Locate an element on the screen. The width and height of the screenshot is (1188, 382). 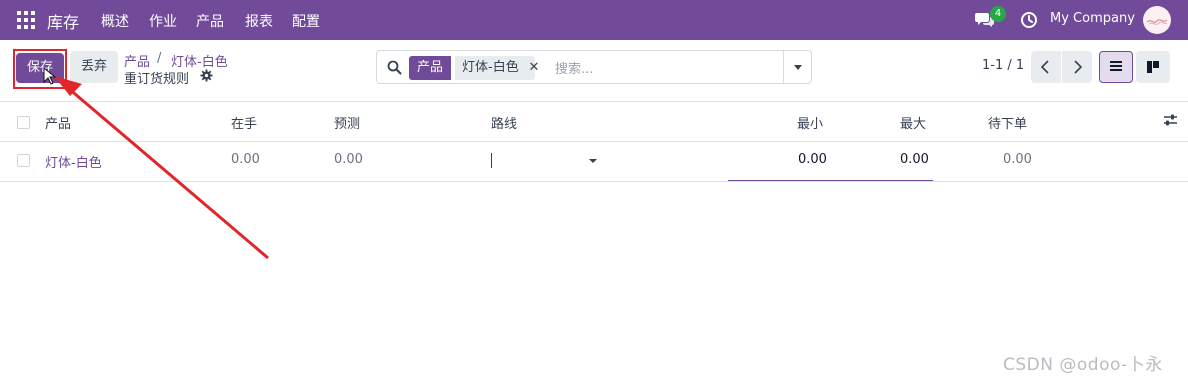
mouse-cursor-icon is located at coordinates (50, 75).